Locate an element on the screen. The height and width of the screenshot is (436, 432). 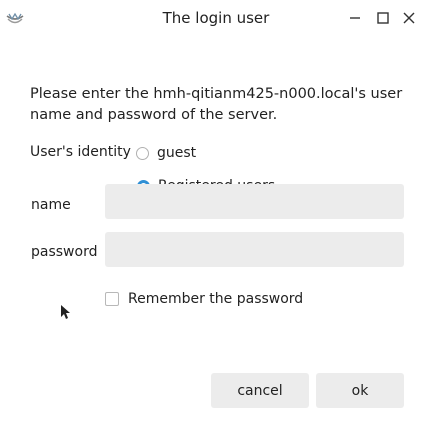
remember-password-option: Remember the password is located at coordinates (204, 299).